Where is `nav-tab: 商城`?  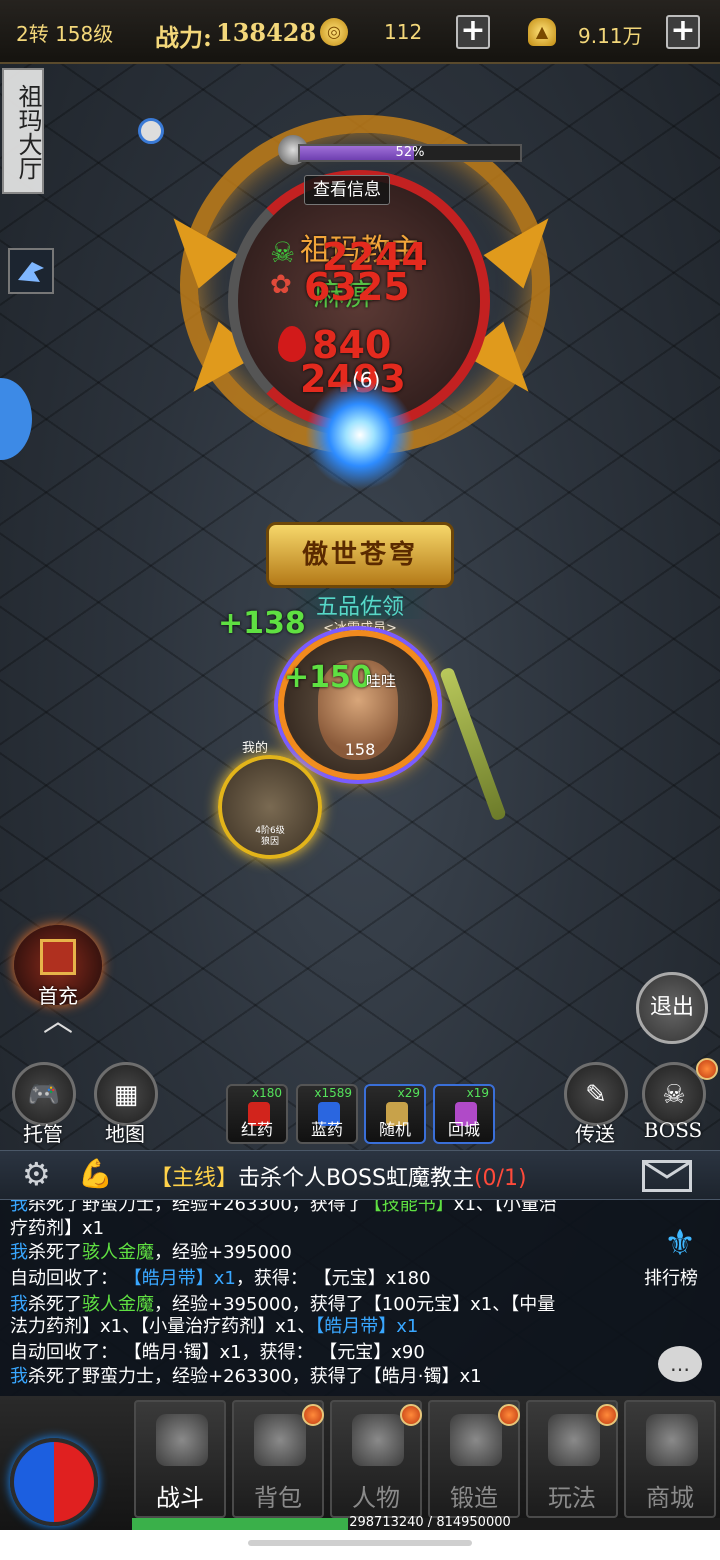 nav-tab: 商城 is located at coordinates (670, 1459).